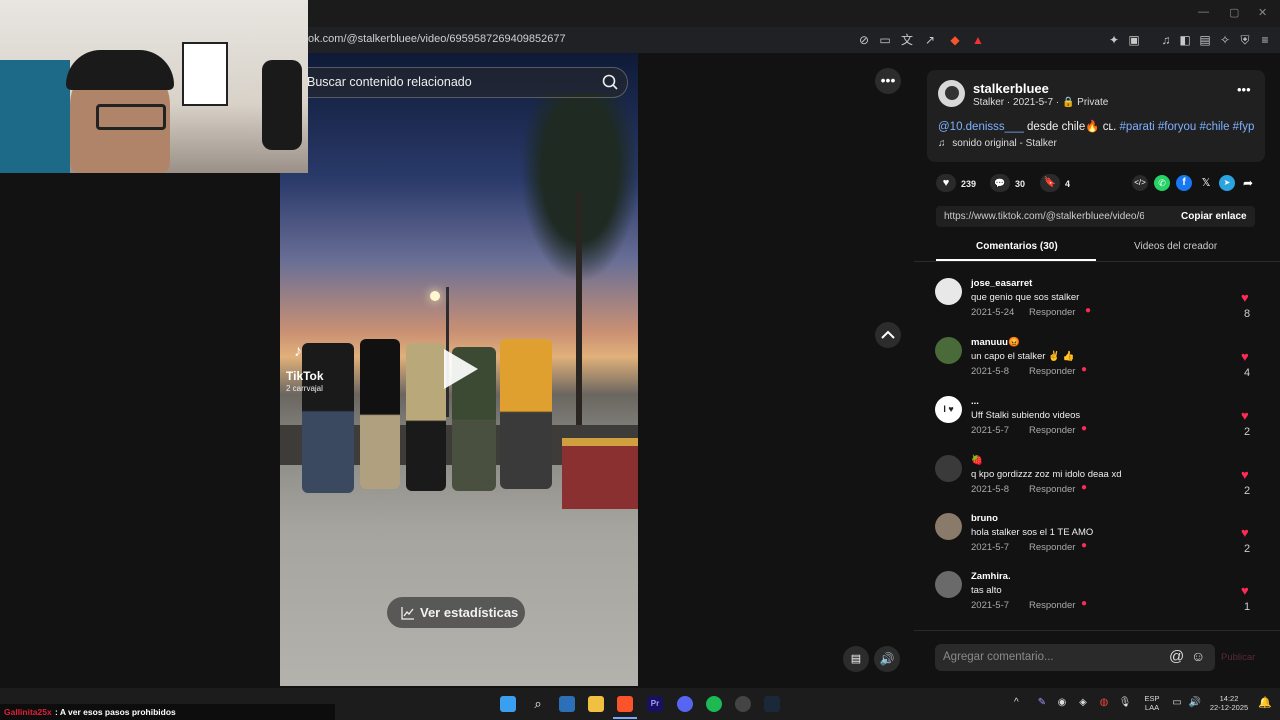  Describe the element at coordinates (1248, 183) in the screenshot. I see `share-arrow-icon: ➦` at that location.